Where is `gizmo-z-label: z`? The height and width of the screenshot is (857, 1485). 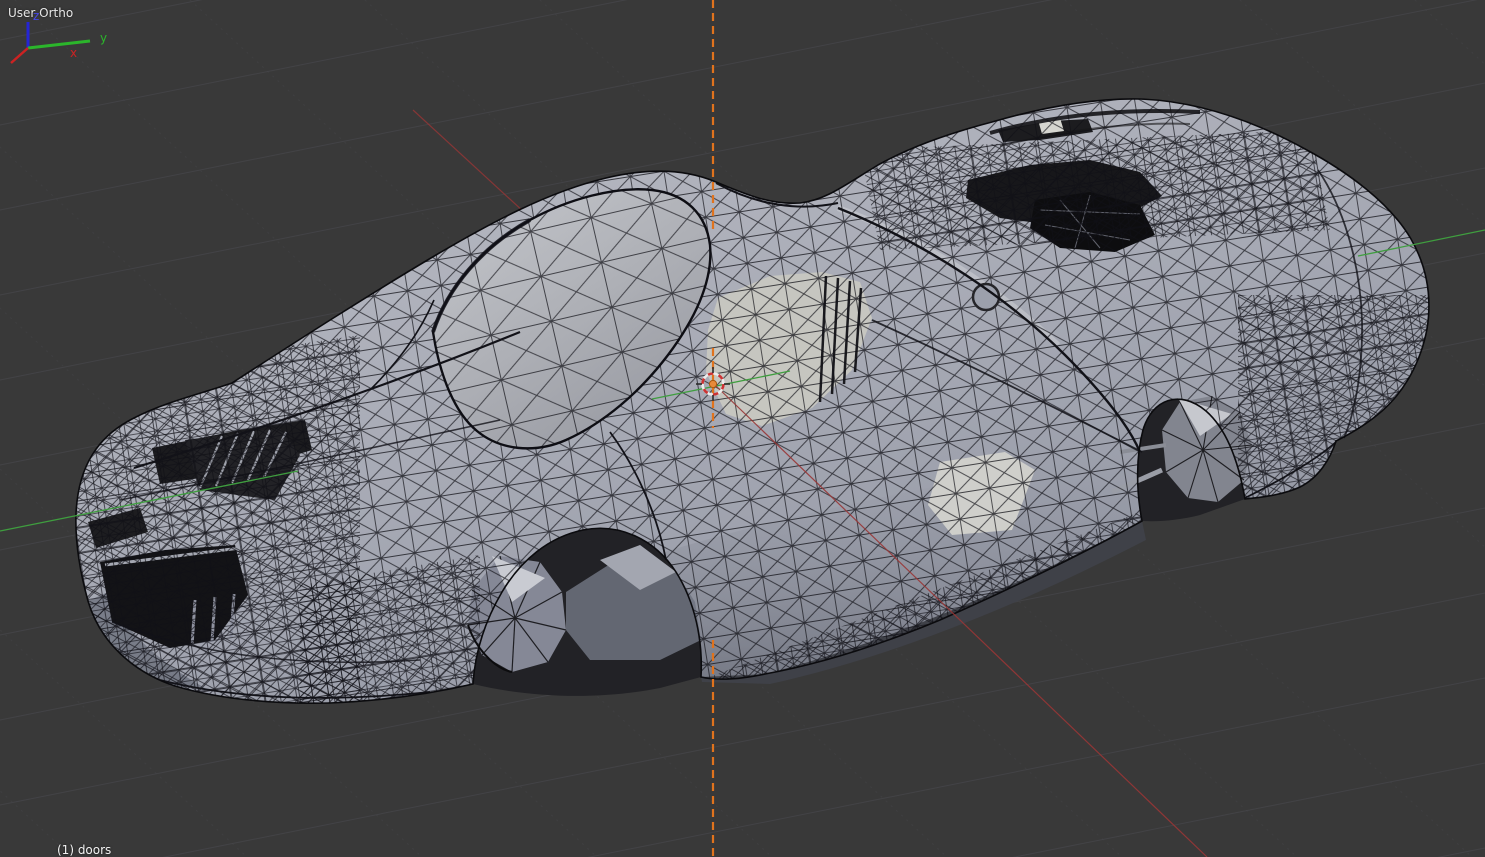 gizmo-z-label: z is located at coordinates (36, 16).